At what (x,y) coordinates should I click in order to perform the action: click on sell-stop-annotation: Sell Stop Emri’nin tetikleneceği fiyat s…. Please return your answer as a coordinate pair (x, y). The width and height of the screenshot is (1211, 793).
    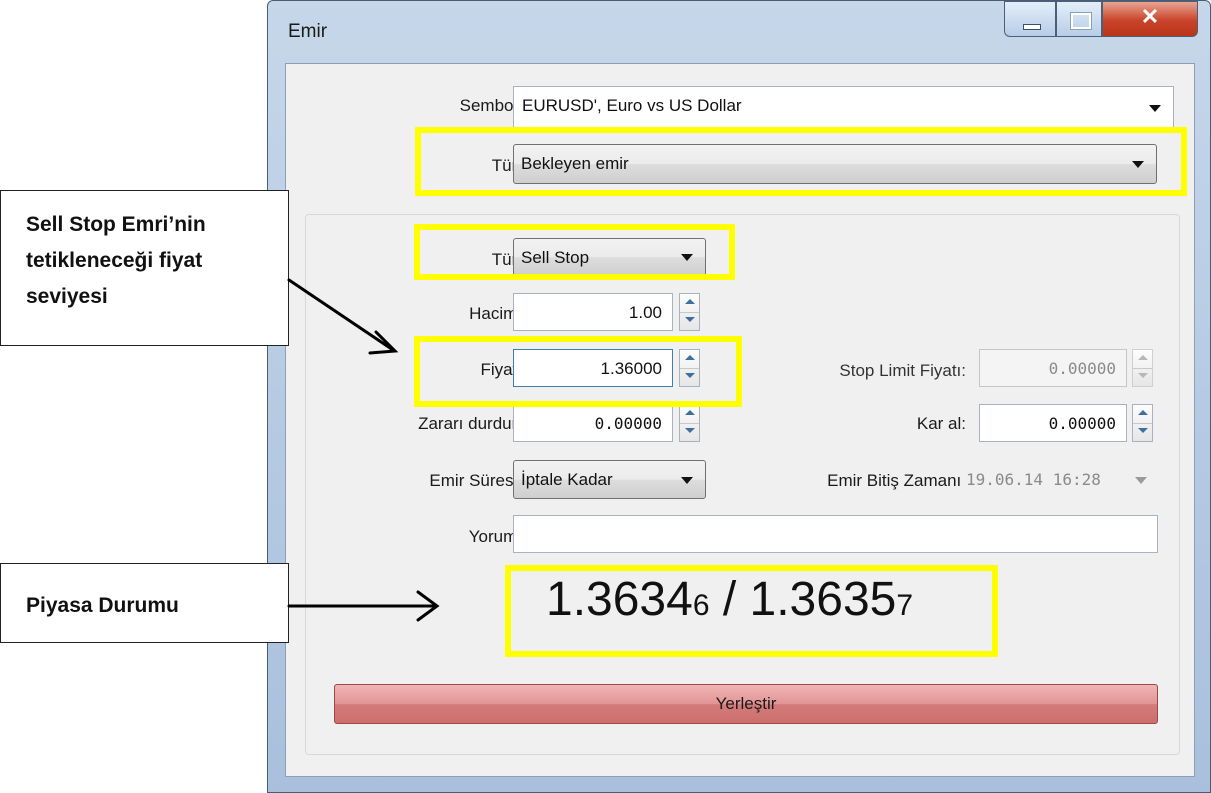
    Looking at the image, I should click on (144, 268).